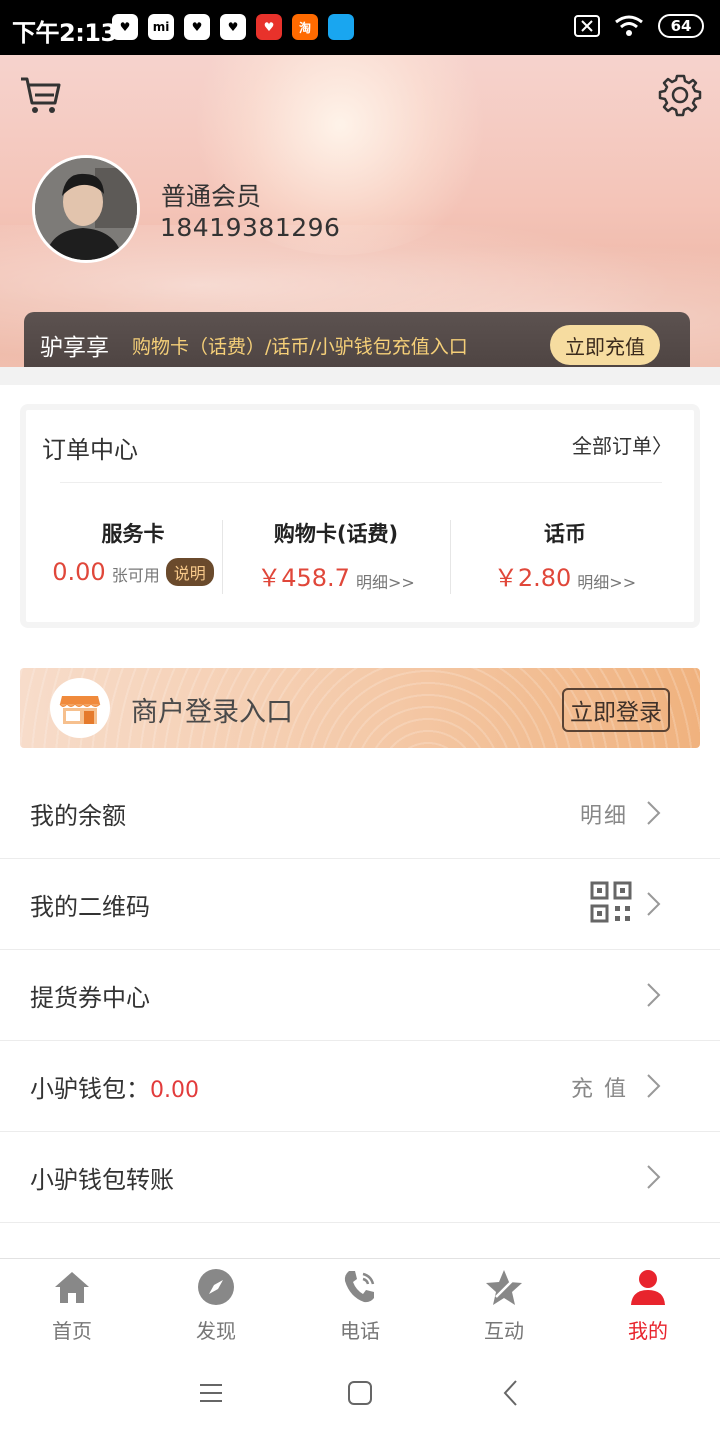 This screenshot has height=1440, width=720. What do you see at coordinates (174, 1090) in the screenshot?
I see `wallet-balance: 0.00` at bounding box center [174, 1090].